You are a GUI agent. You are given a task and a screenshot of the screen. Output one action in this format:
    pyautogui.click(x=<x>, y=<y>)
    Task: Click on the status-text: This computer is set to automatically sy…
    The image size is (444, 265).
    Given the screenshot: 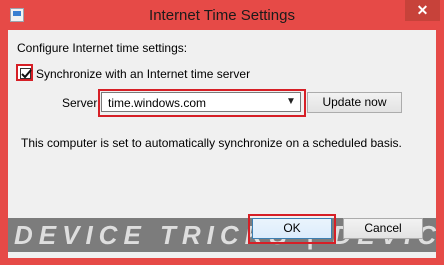 What is the action you would take?
    pyautogui.click(x=211, y=143)
    